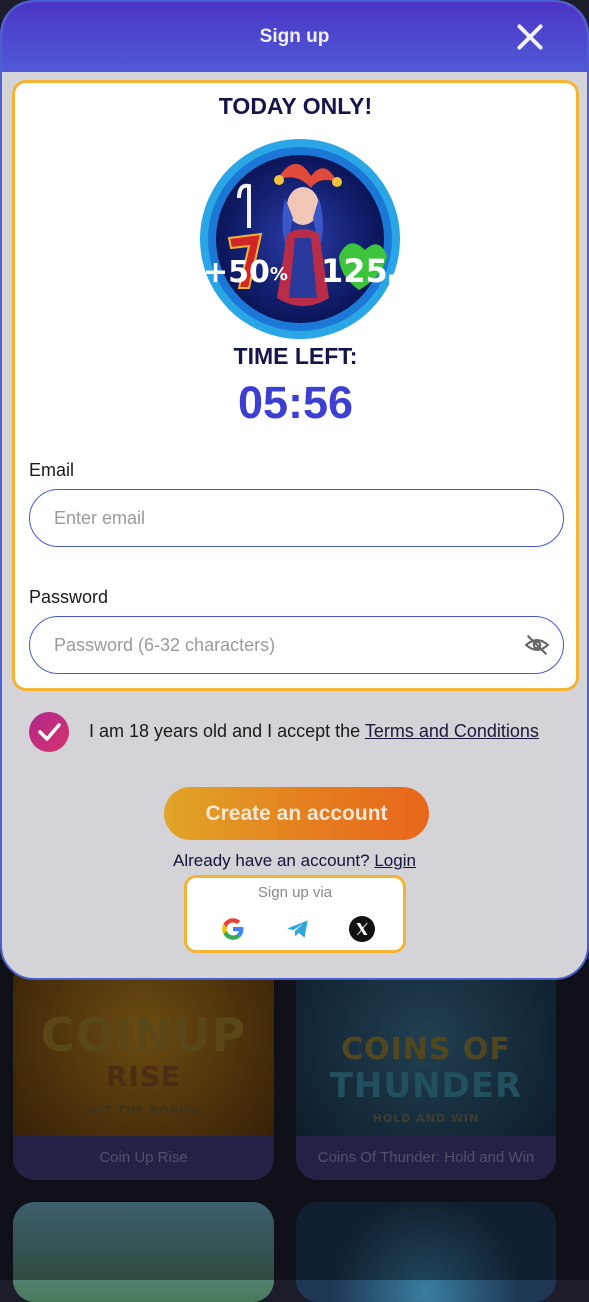  I want to click on countdown-timer: 05:56, so click(295, 402).